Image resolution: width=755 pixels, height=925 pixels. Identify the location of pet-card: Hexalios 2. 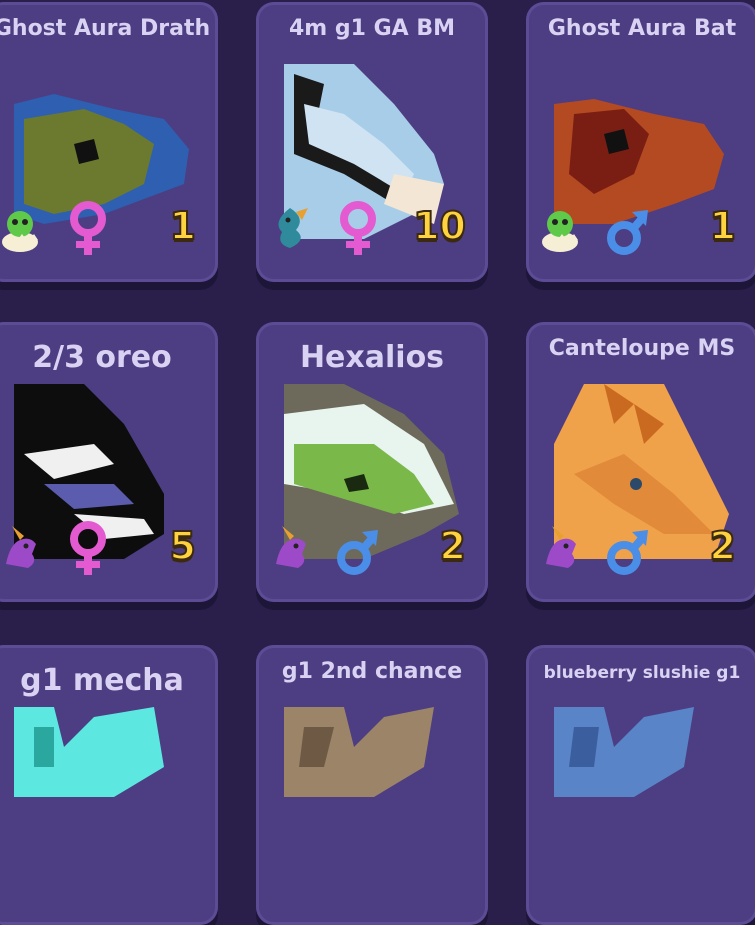
(372, 462).